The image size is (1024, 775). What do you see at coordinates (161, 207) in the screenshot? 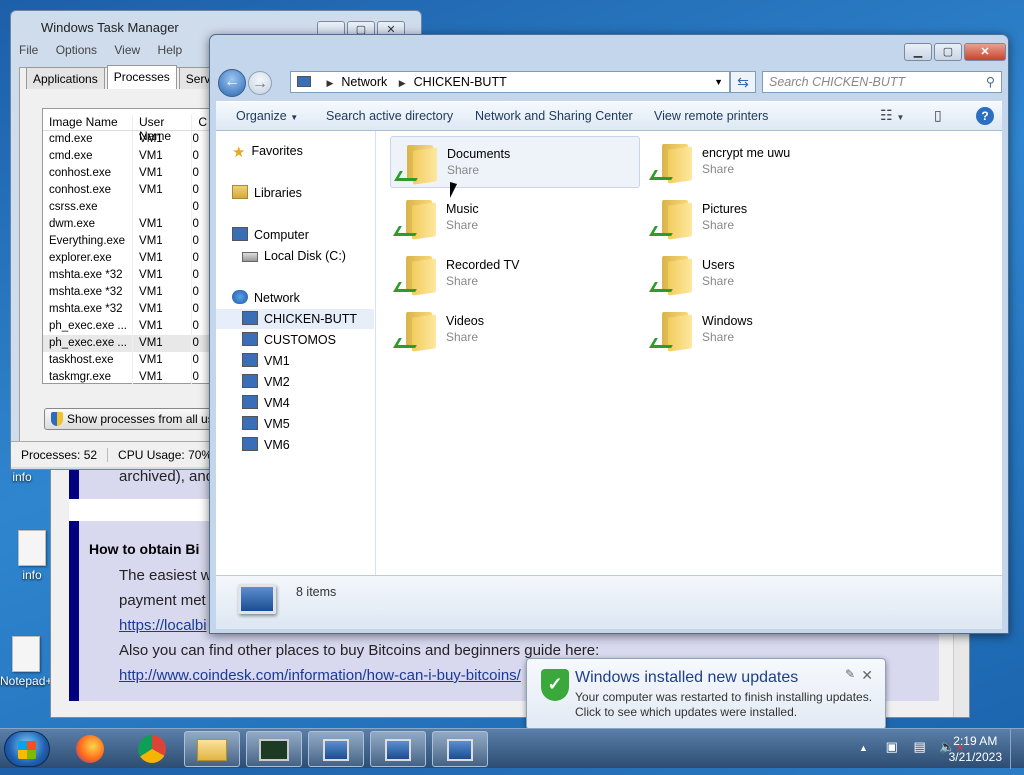
I see `process-user-name` at bounding box center [161, 207].